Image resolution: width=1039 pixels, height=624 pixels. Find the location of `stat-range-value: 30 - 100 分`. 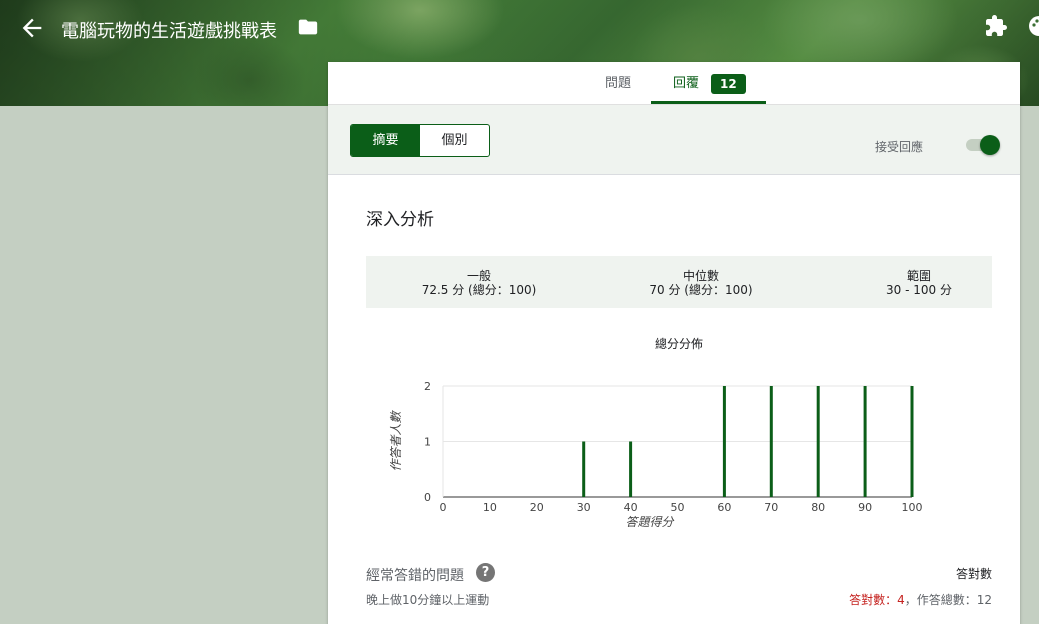

stat-range-value: 30 - 100 分 is located at coordinates (919, 290).